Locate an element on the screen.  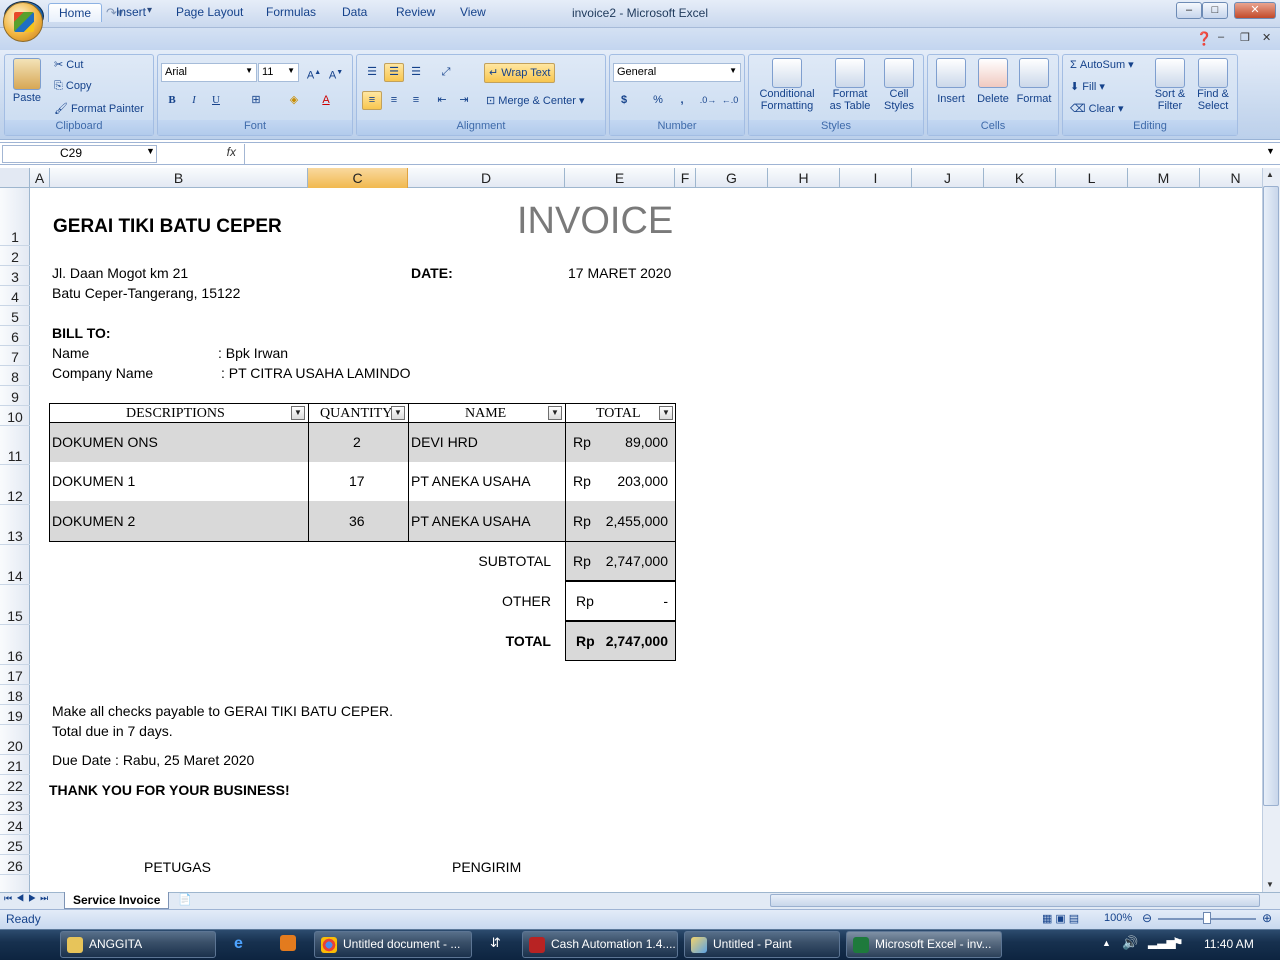
filter-total-icon: ▼ is located at coordinates (666, 413).